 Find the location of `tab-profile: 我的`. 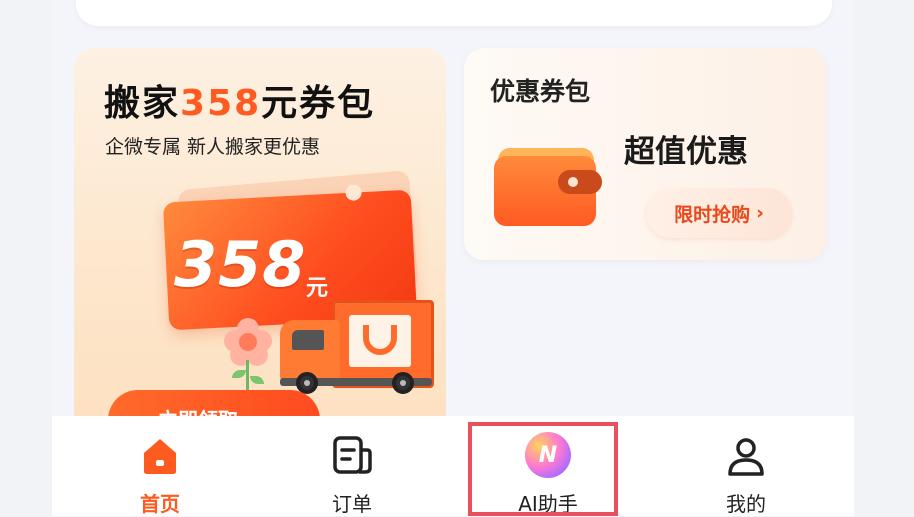

tab-profile: 我的 is located at coordinates (746, 466).